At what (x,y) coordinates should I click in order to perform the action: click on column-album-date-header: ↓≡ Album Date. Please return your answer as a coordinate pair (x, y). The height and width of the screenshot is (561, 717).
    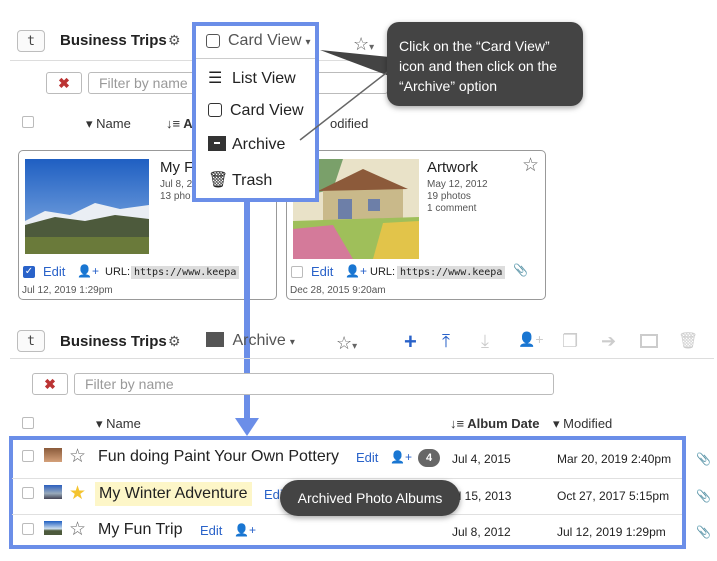
    Looking at the image, I should click on (494, 423).